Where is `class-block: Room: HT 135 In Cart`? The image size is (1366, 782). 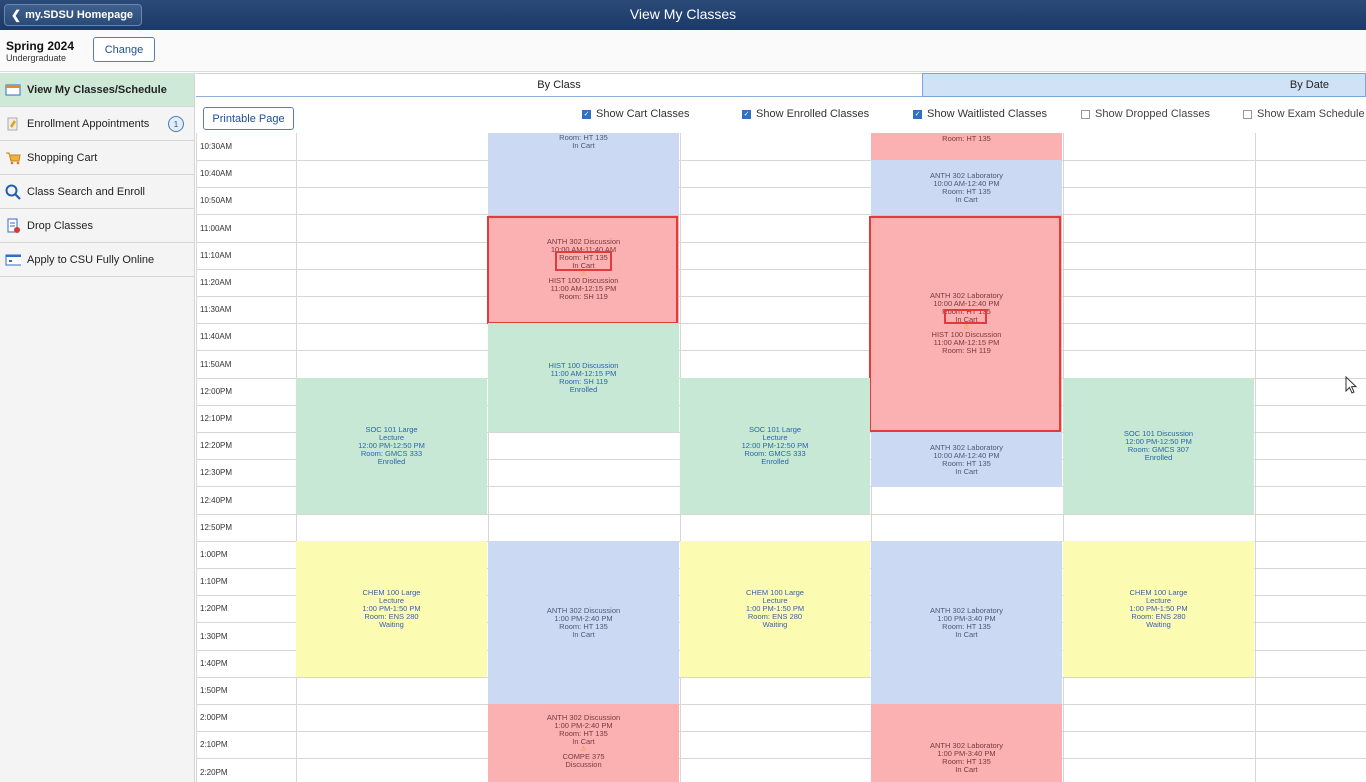
class-block: Room: HT 135 In Cart is located at coordinates (583, 174).